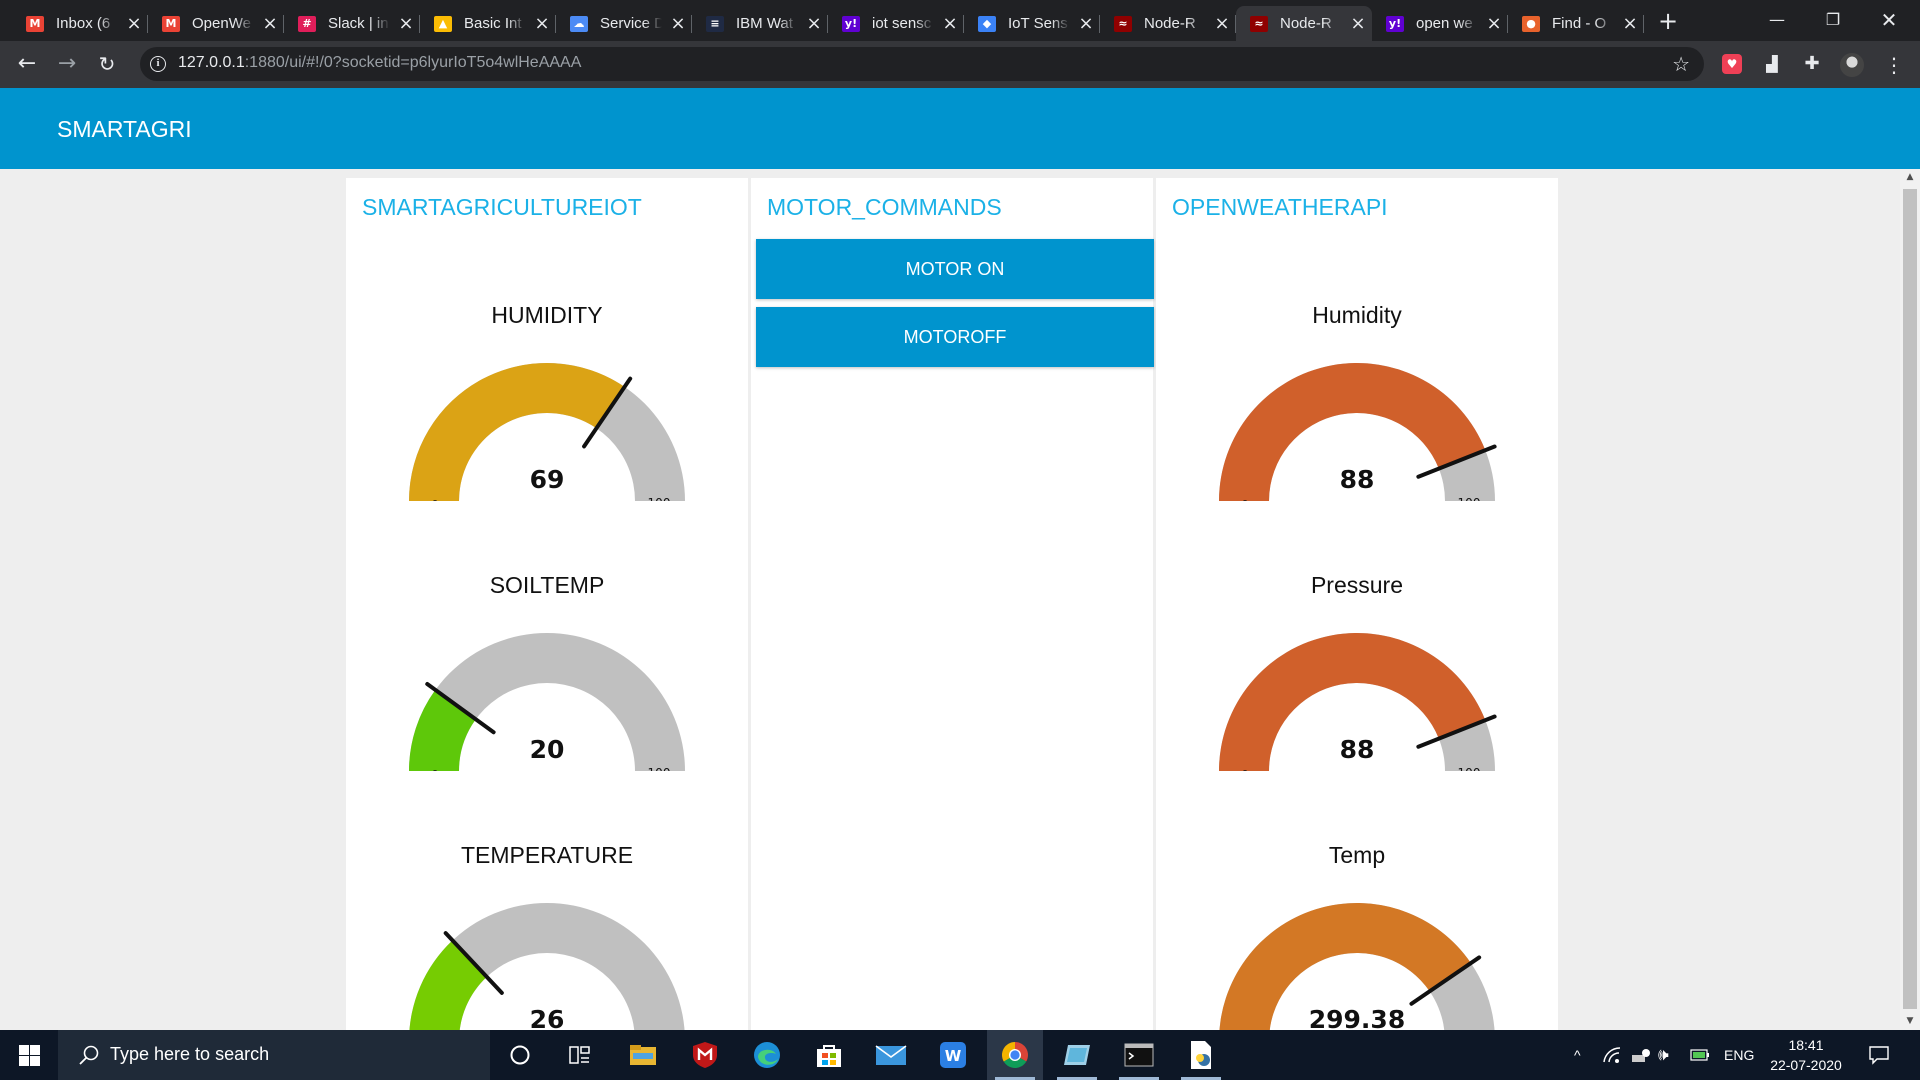 This screenshot has width=1920, height=1080. What do you see at coordinates (624, 23) in the screenshot?
I see `browser-tab: ☁ Service D ×` at bounding box center [624, 23].